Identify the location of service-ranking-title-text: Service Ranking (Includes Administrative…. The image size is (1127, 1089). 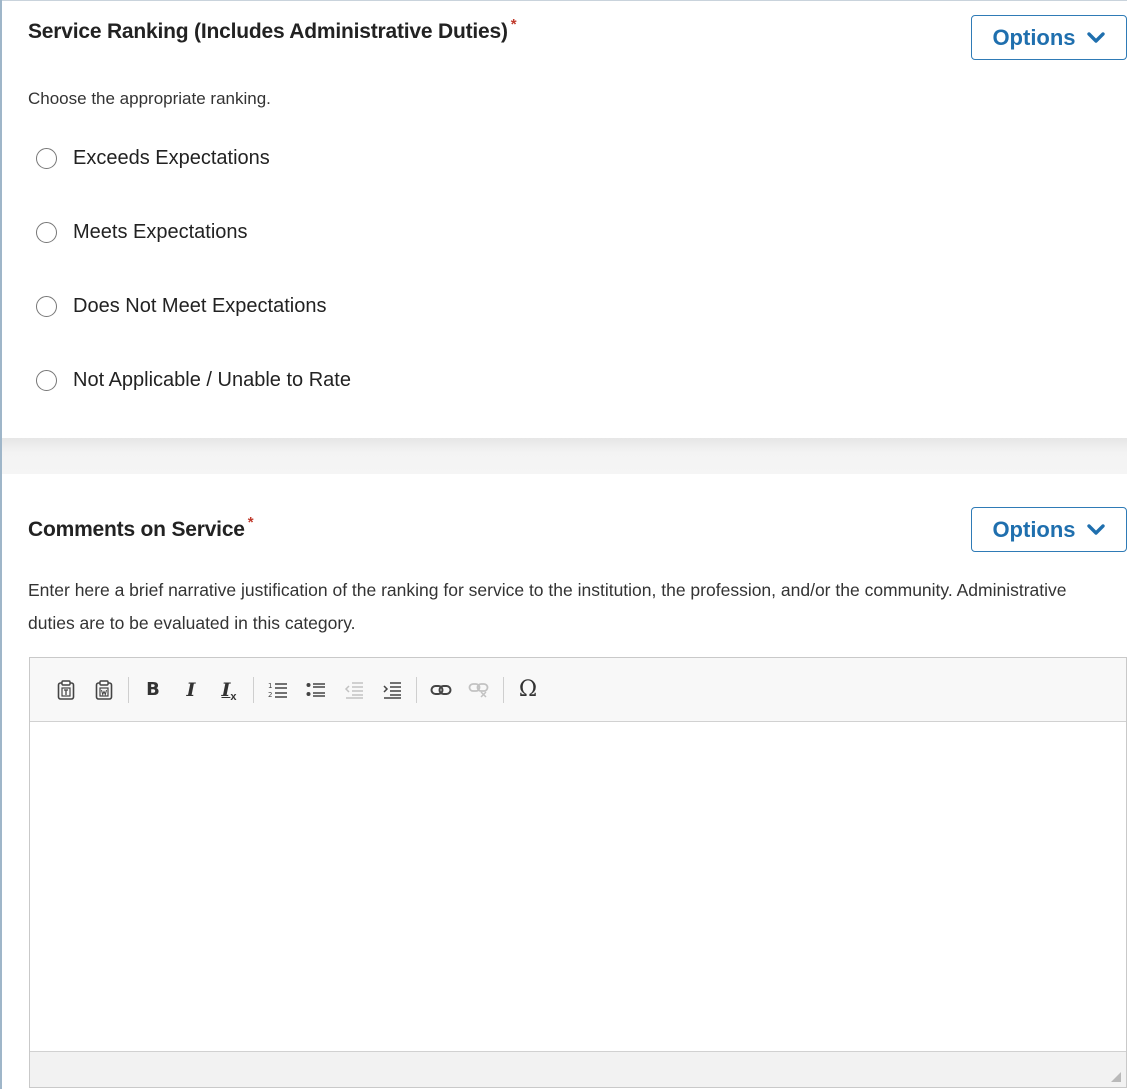
(268, 31).